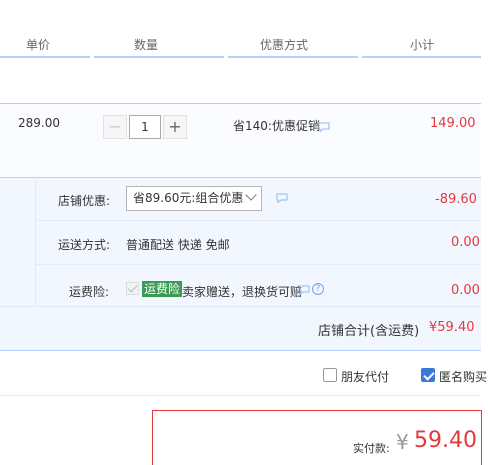 This screenshot has width=488, height=465. Describe the element at coordinates (452, 327) in the screenshot. I see `shop-total-value: ¥59.40` at that location.